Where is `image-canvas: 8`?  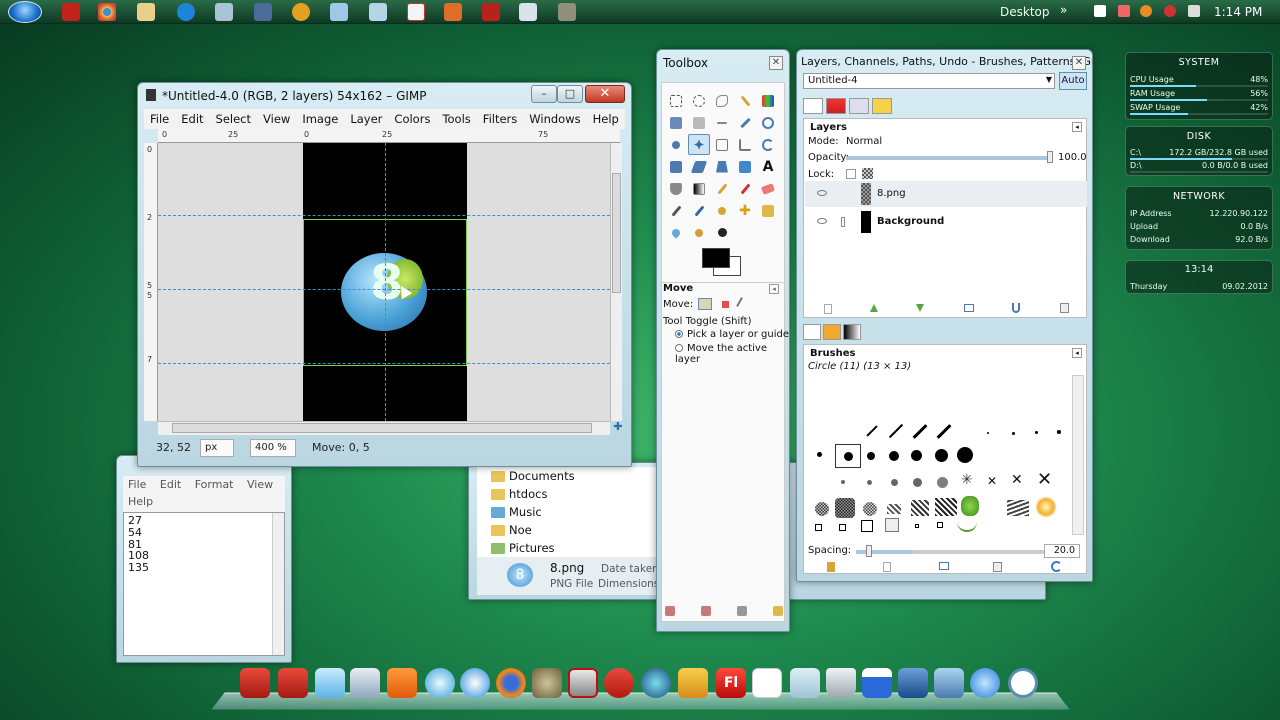 image-canvas: 8 is located at coordinates (384, 282).